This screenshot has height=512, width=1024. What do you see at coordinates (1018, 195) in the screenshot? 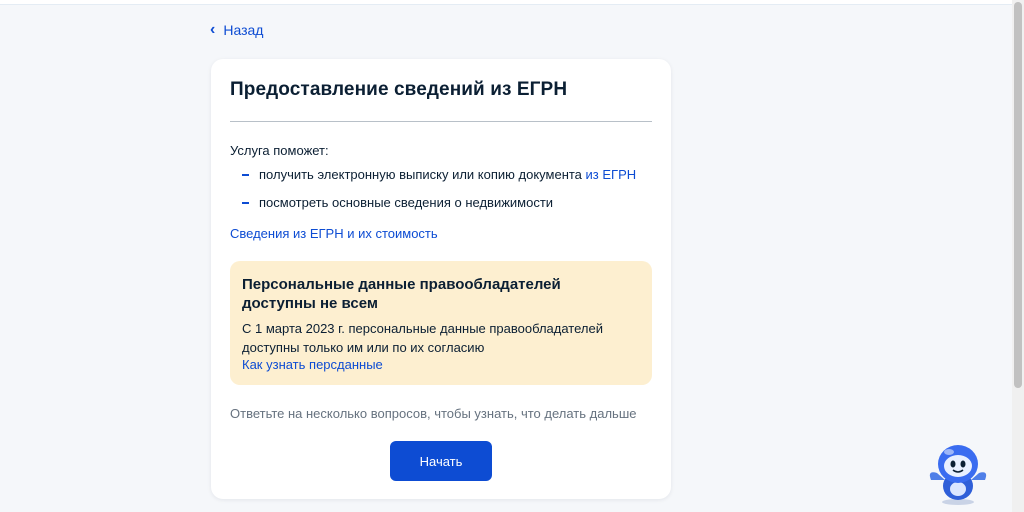
I see `scrollbar-thumb` at bounding box center [1018, 195].